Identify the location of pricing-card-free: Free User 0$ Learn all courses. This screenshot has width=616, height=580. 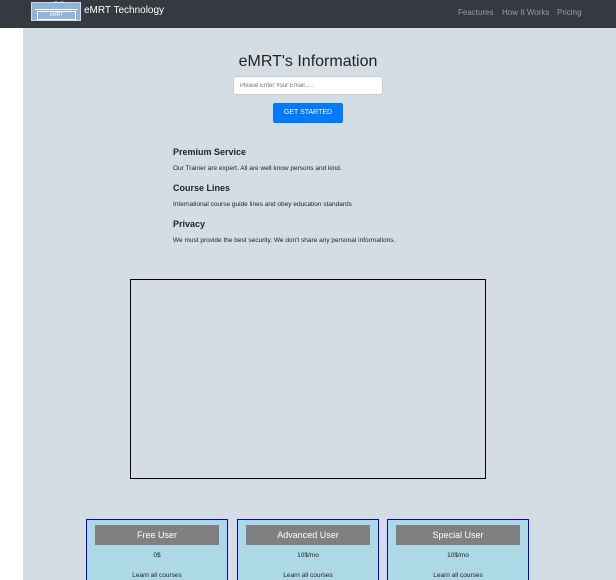
(157, 549).